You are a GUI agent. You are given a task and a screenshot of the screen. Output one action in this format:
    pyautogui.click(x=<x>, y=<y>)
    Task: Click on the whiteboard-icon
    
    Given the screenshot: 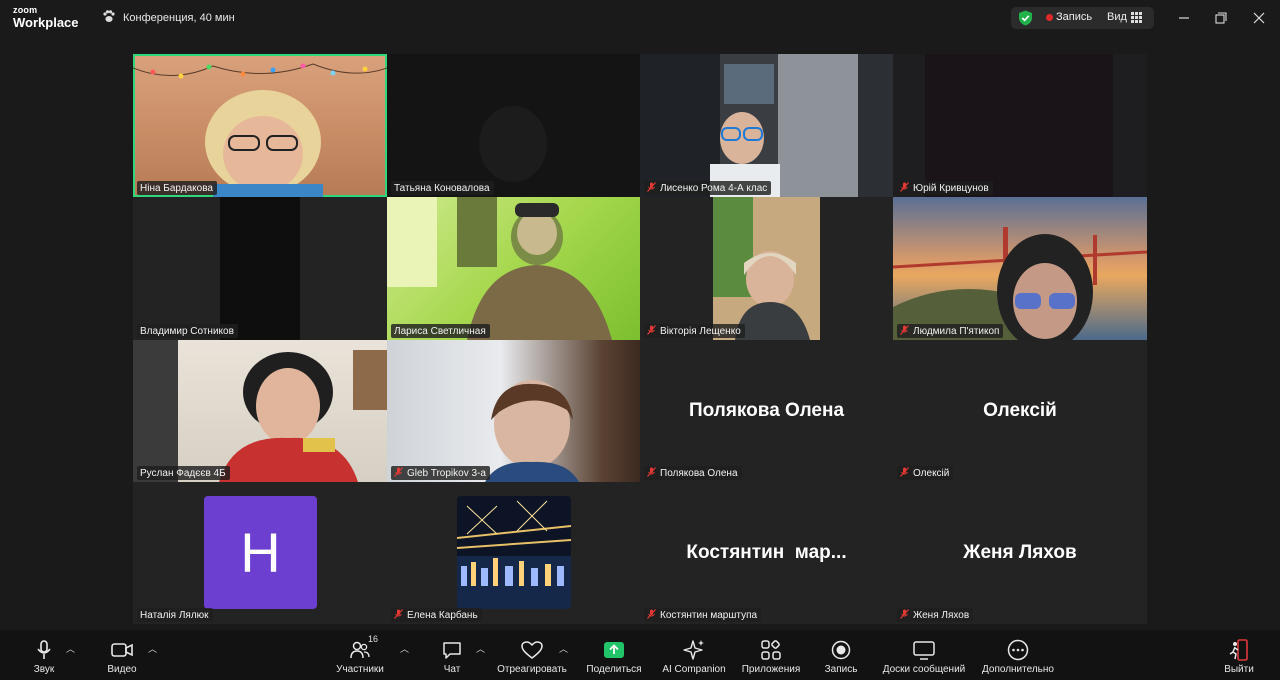 What is the action you would take?
    pyautogui.click(x=924, y=650)
    